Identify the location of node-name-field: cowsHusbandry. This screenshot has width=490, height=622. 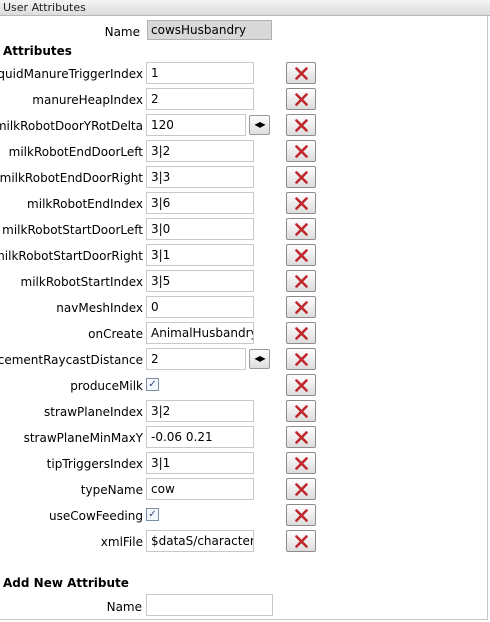
(209, 30).